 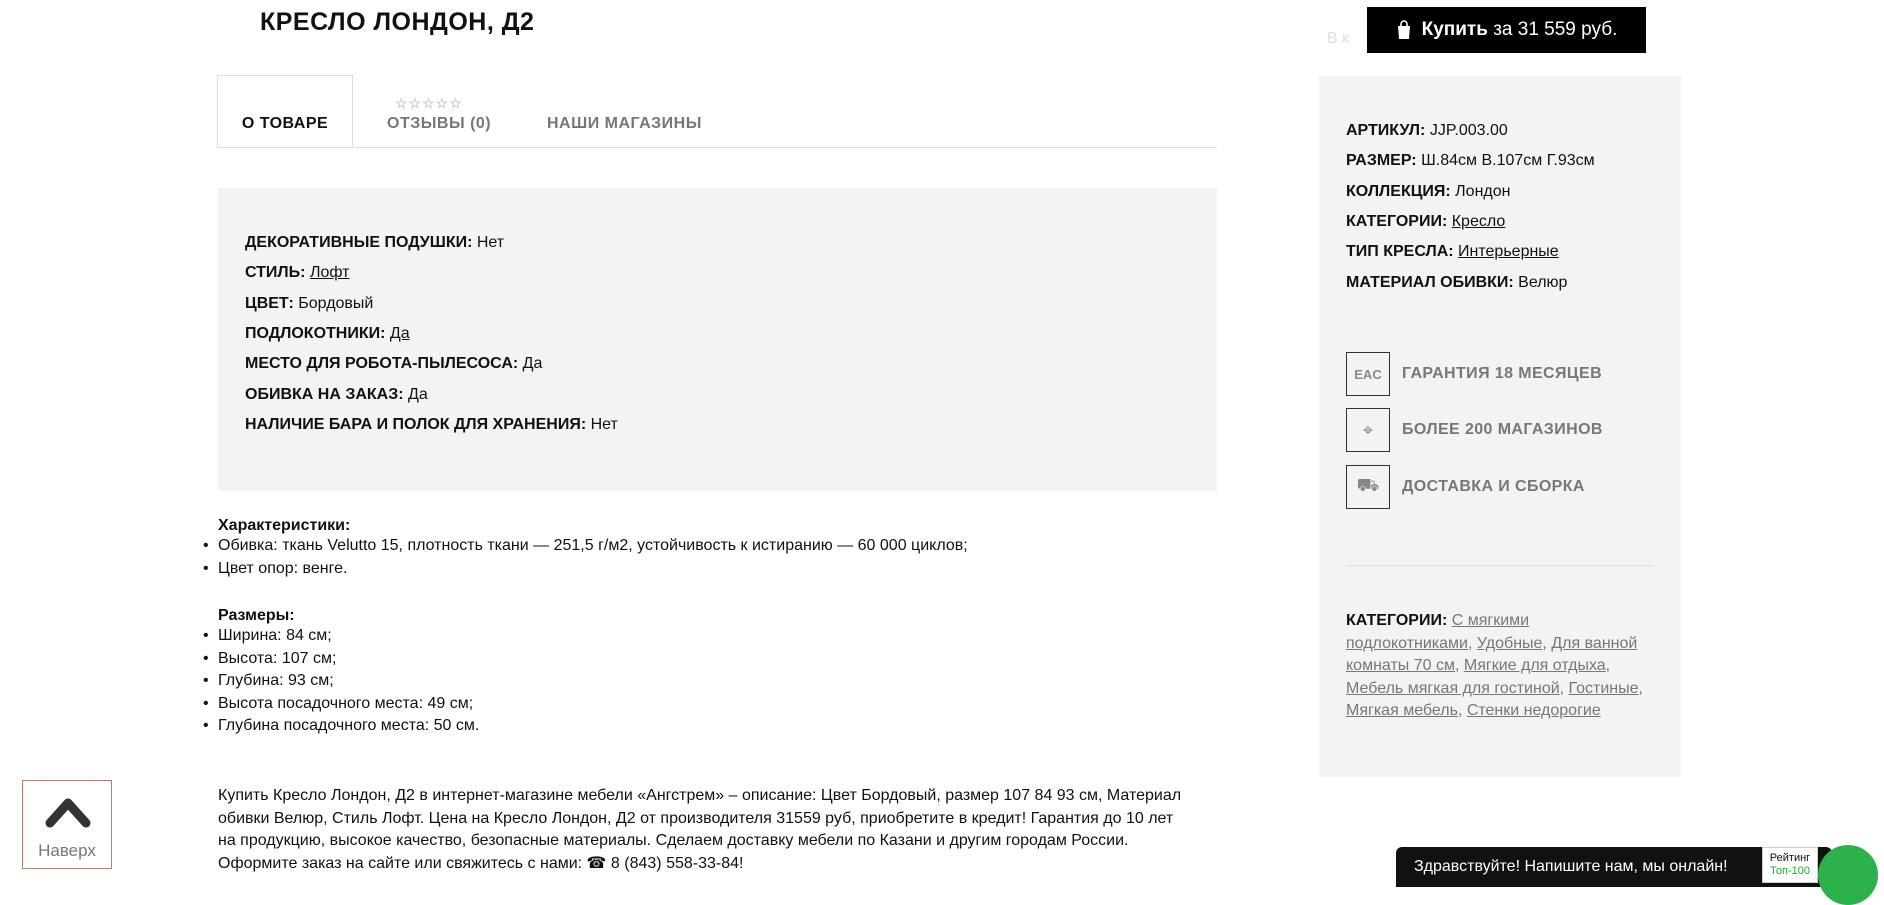 What do you see at coordinates (1519, 29) in the screenshot?
I see `buy-button-label: Купить за 31 559 руб.` at bounding box center [1519, 29].